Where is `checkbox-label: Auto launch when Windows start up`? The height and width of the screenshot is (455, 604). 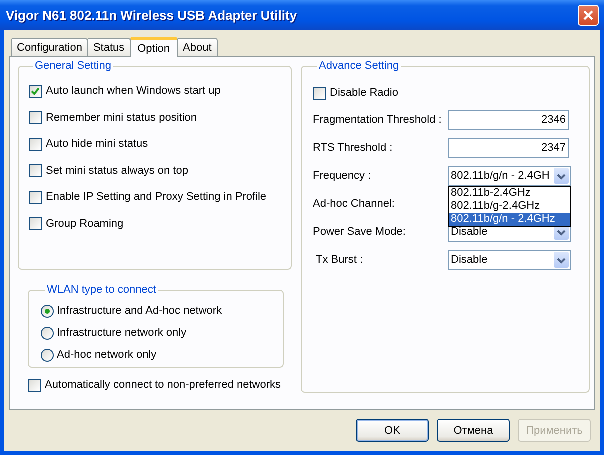
checkbox-label: Auto launch when Windows start up is located at coordinates (133, 91).